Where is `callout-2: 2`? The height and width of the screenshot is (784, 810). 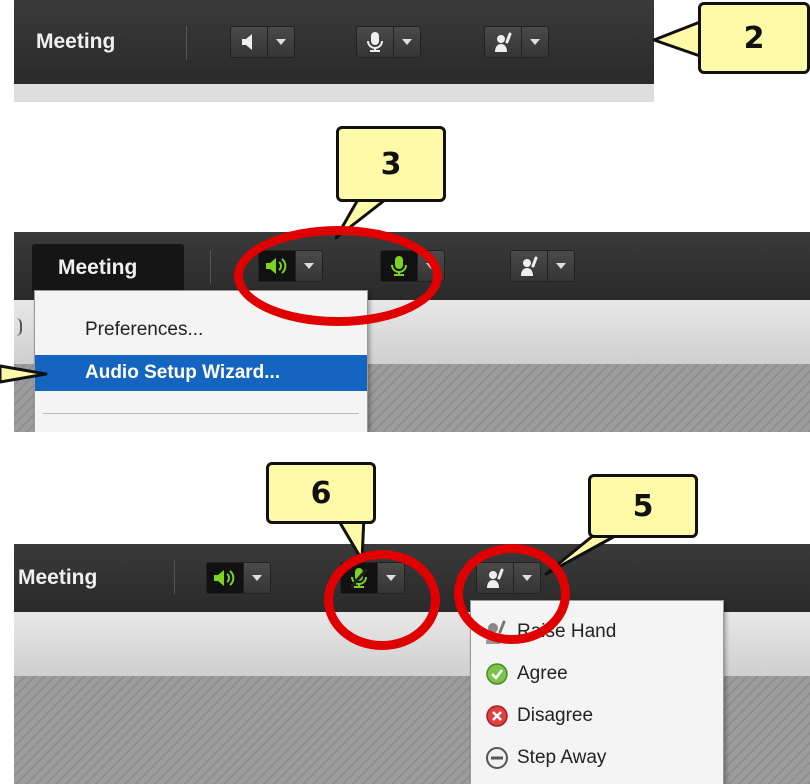 callout-2: 2 is located at coordinates (754, 38).